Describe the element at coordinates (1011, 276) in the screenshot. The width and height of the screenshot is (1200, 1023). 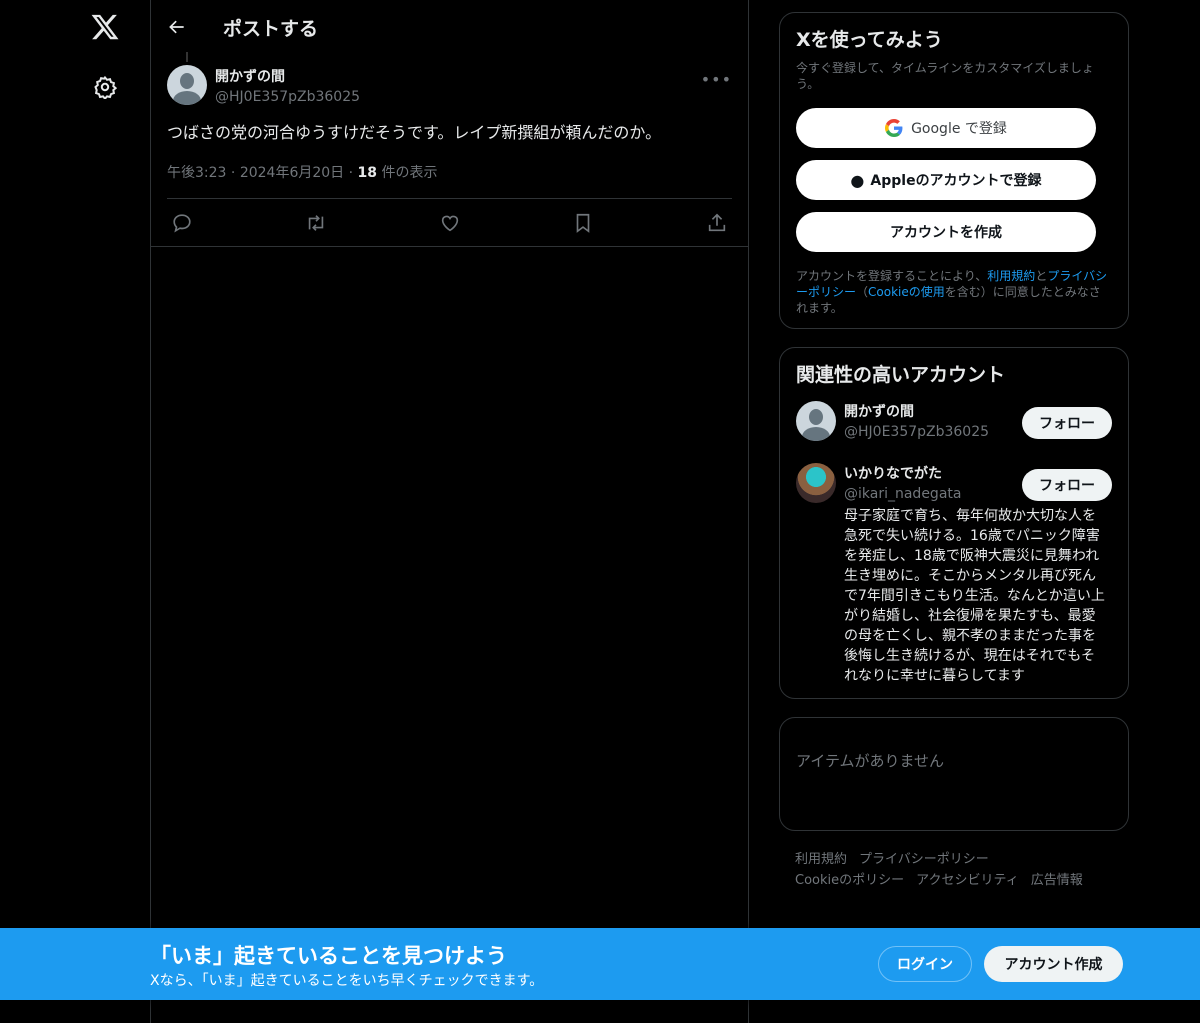
I see `terms-link: 利用規約` at that location.